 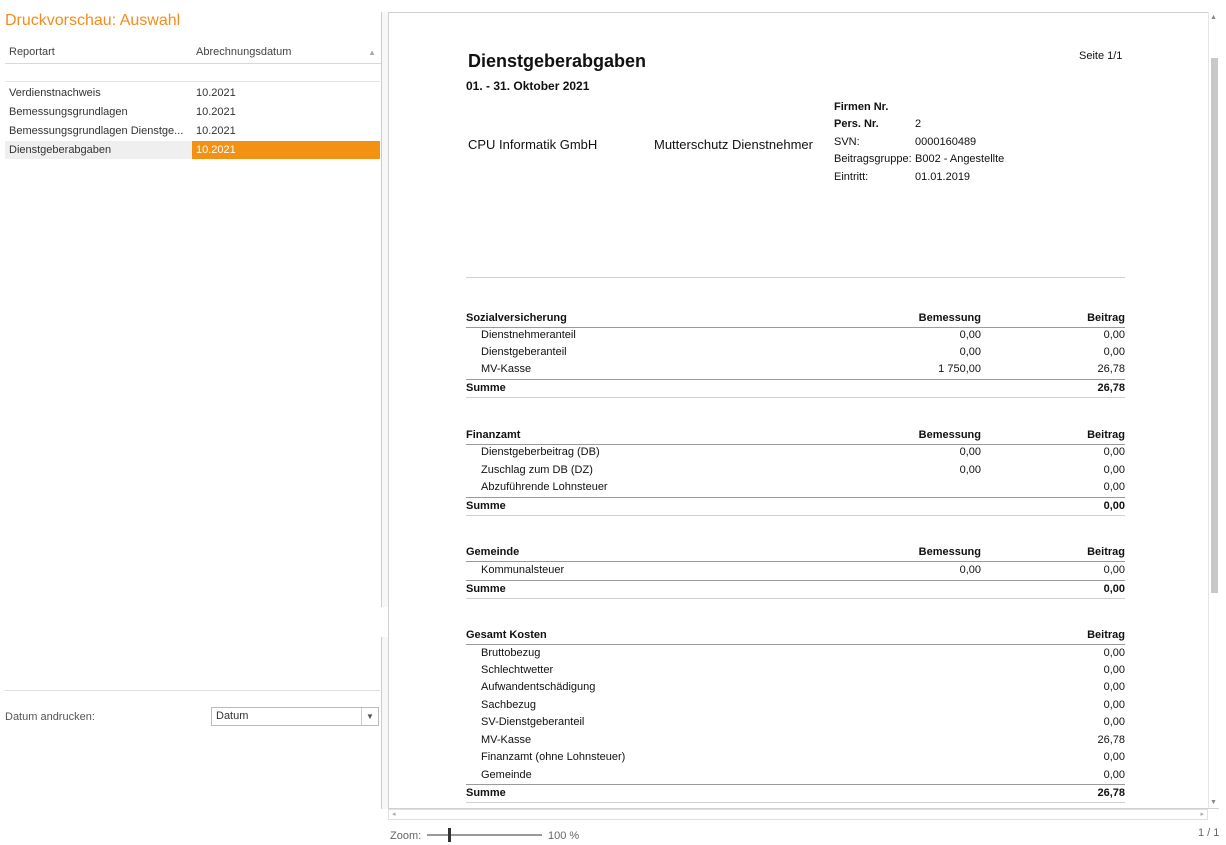 What do you see at coordinates (1209, 833) in the screenshot?
I see `page-count: 1 / 1` at bounding box center [1209, 833].